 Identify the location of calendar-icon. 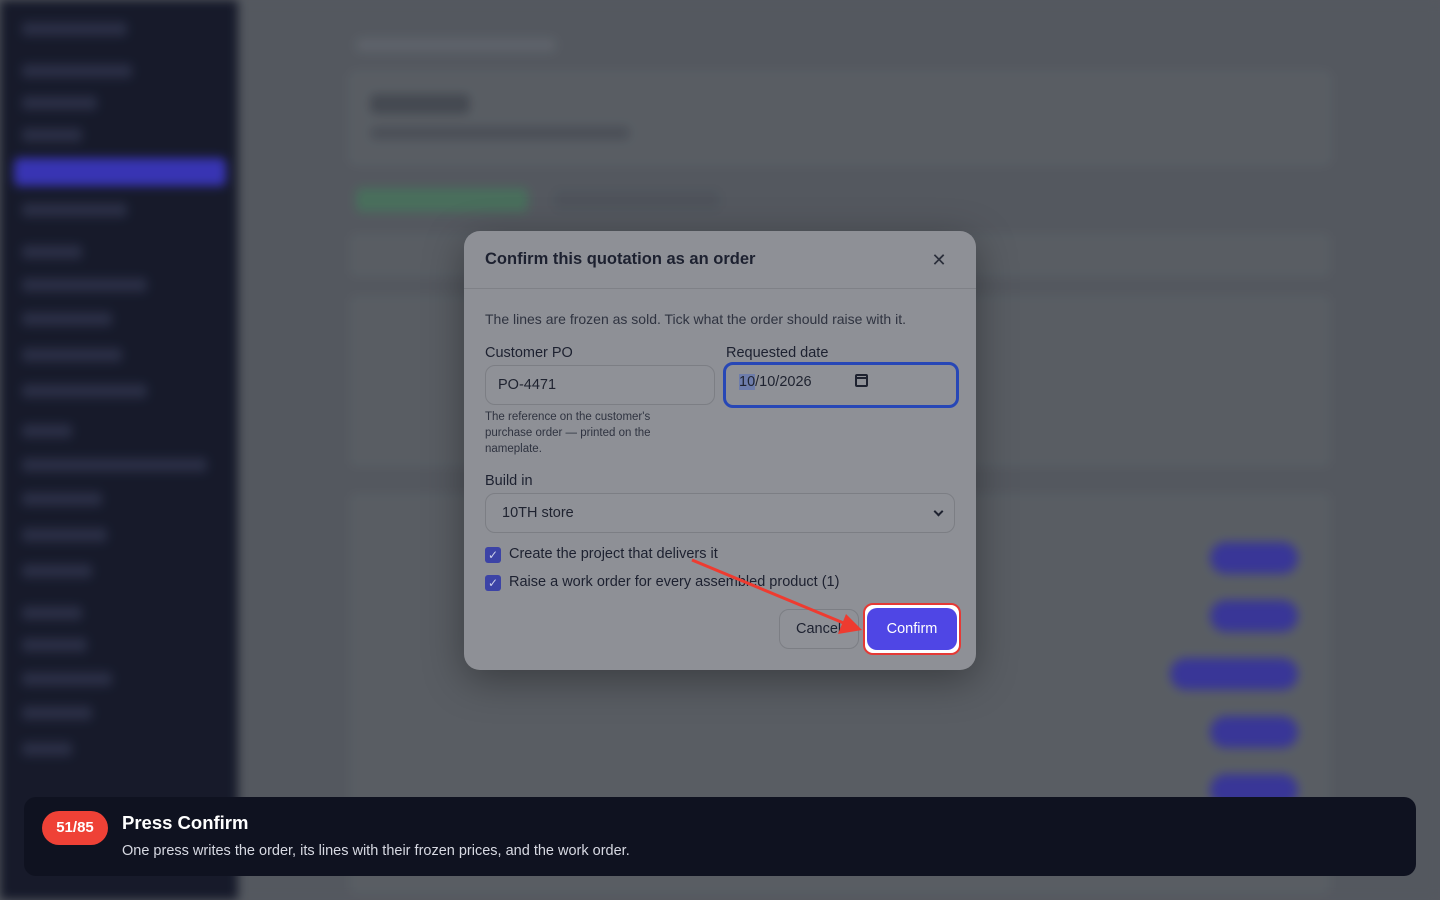
(861, 380).